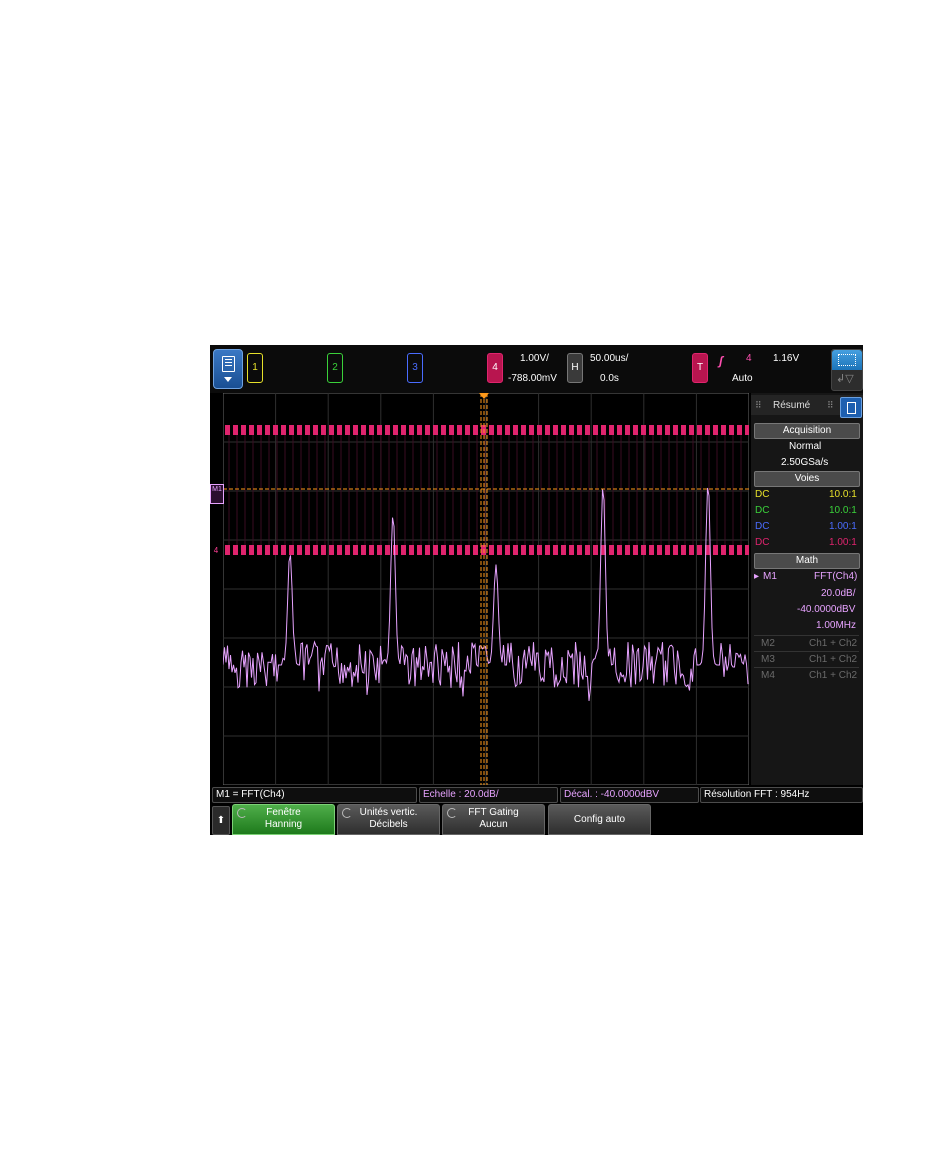  I want to click on zoom-box-icon, so click(847, 360).